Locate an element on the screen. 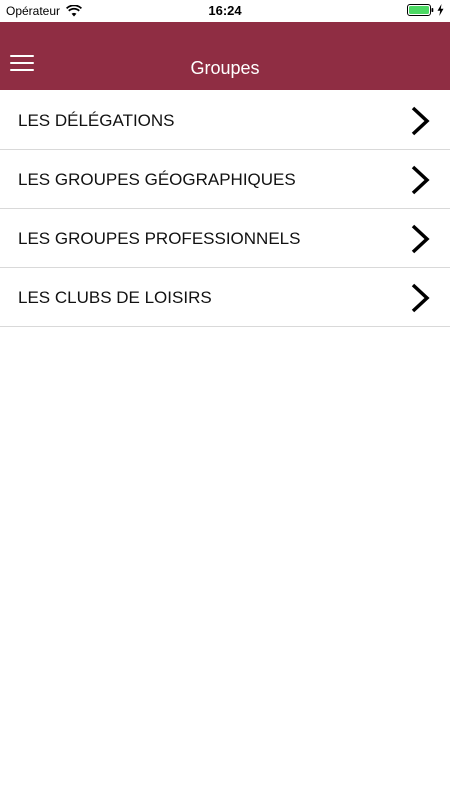  app-header: Groupes is located at coordinates (225, 56).